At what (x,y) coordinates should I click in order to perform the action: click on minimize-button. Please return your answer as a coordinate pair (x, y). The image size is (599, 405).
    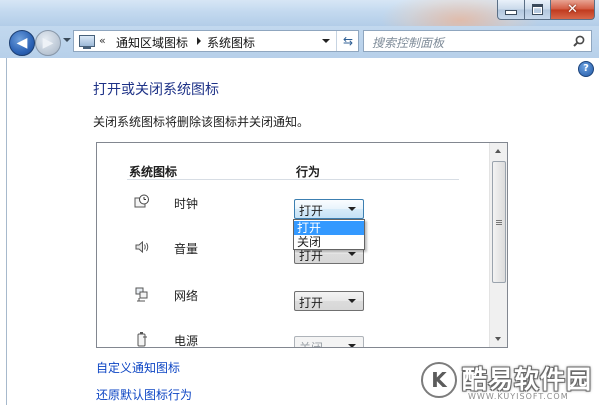
    Looking at the image, I should click on (511, 10).